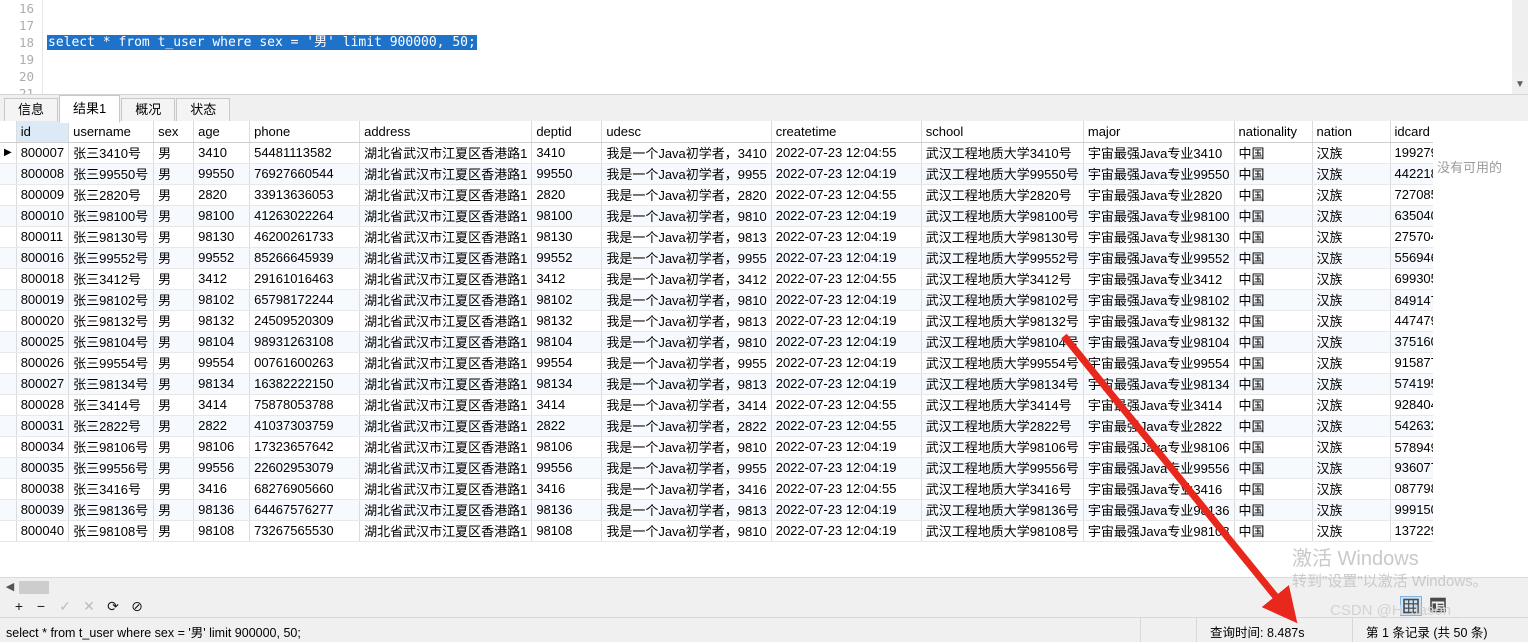  I want to click on column-header-username: username, so click(111, 132).